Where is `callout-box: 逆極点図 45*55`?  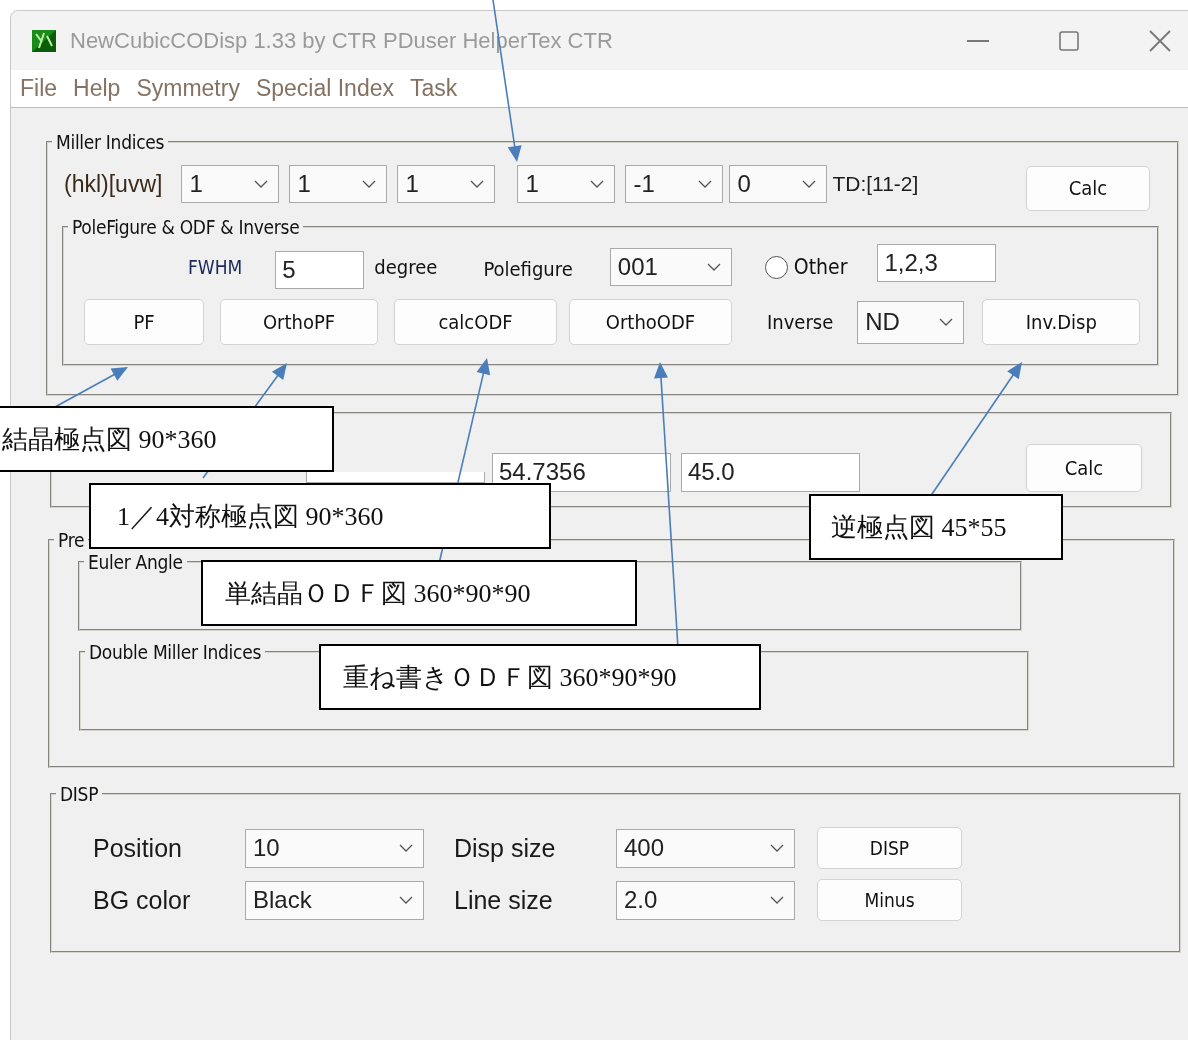
callout-box: 逆極点図 45*55 is located at coordinates (936, 527).